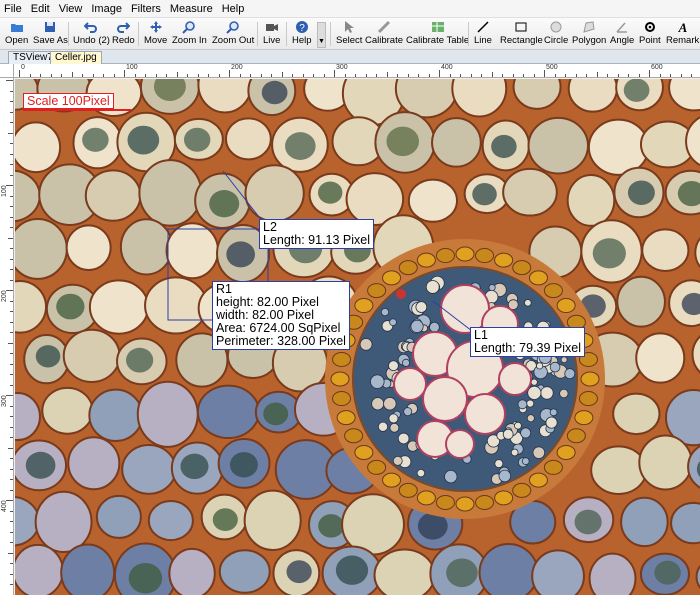  What do you see at coordinates (357, 71) in the screenshot?
I see `horizontal-ruler: 0 100 200 300 400 500 600` at bounding box center [357, 71].